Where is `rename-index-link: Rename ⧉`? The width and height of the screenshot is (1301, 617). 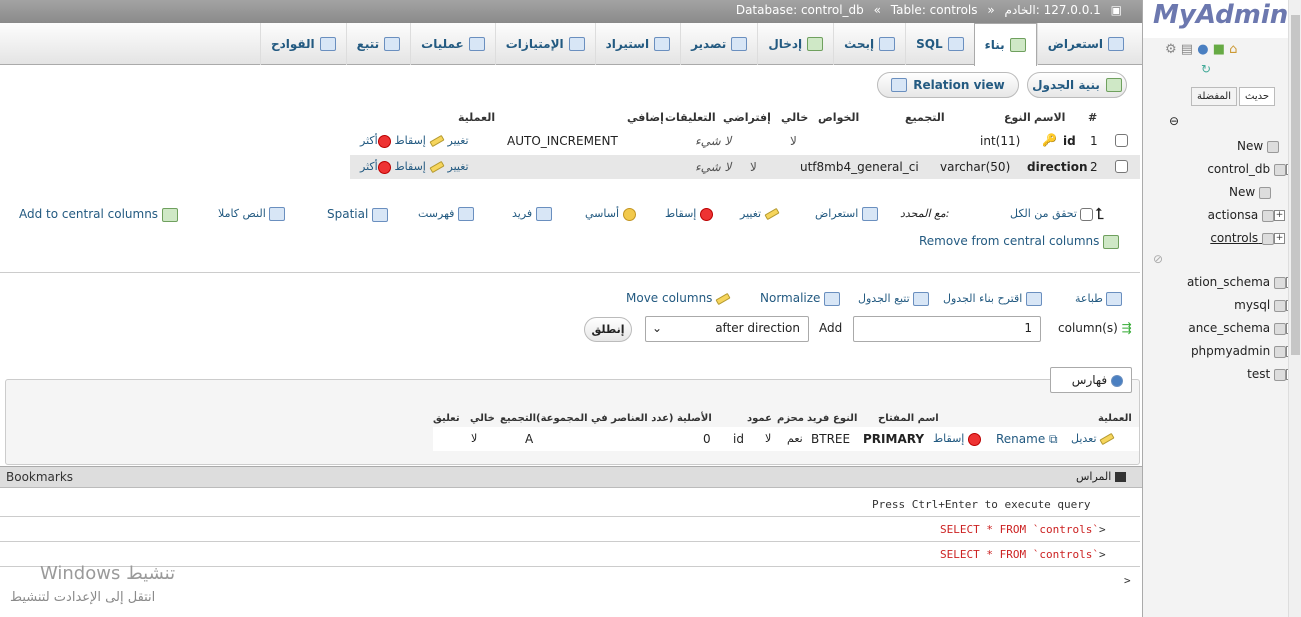
rename-index-link: Rename ⧉ is located at coordinates (1027, 439).